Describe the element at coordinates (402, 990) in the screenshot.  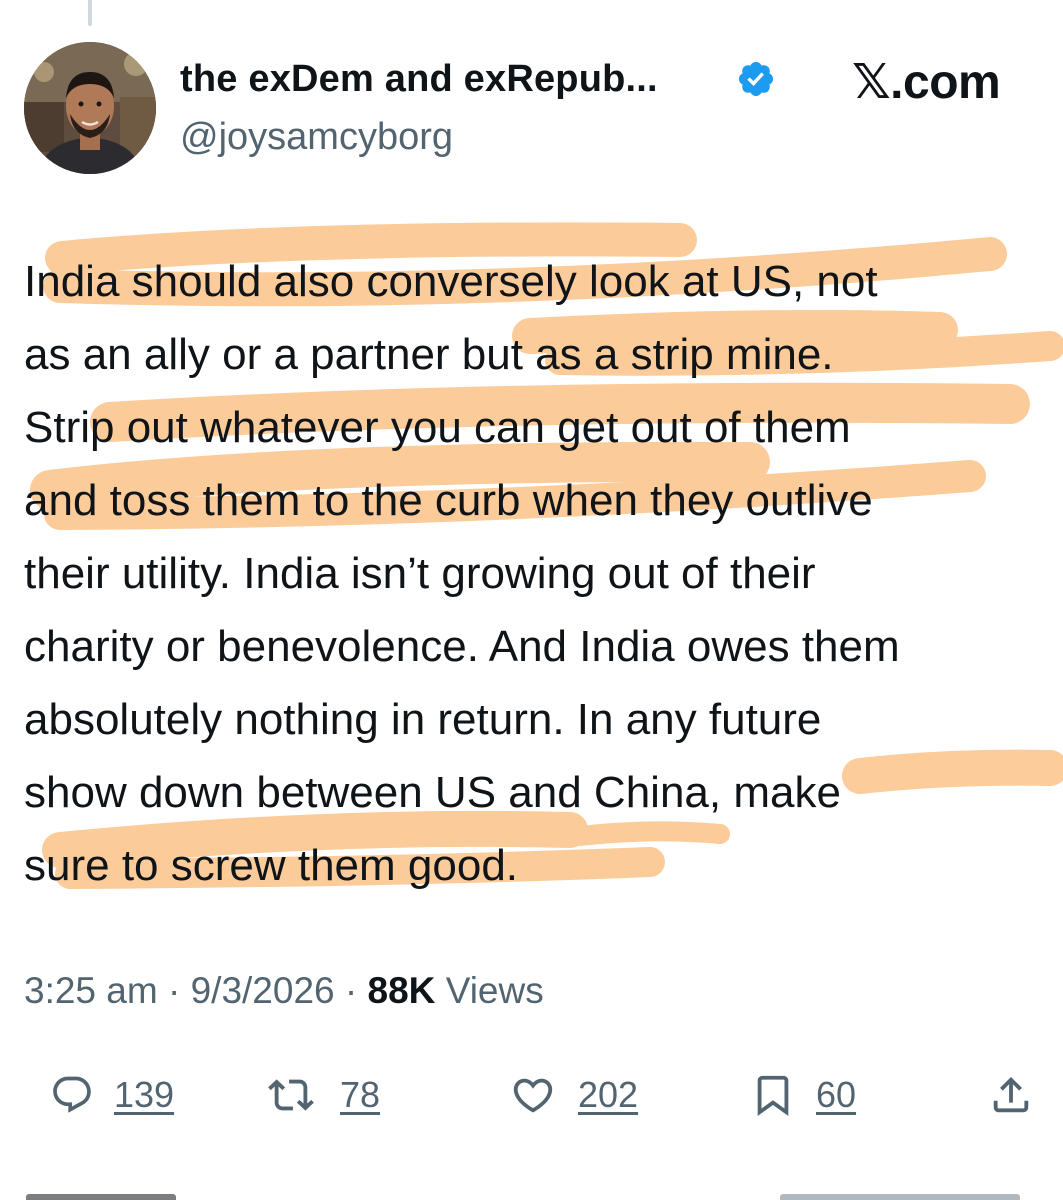
I see `views-count: 88K` at that location.